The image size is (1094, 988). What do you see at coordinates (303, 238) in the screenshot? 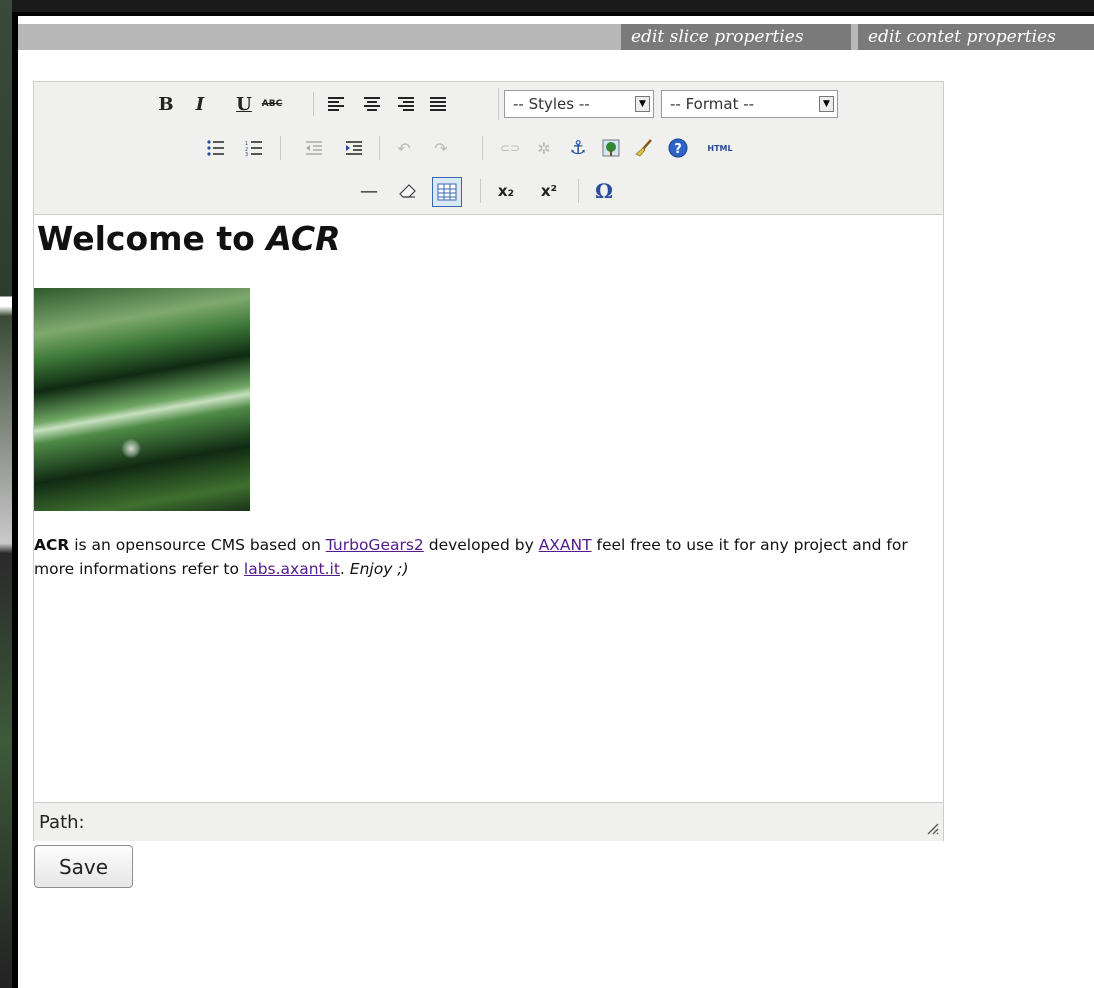
I see `heading-emphasis: ACR` at bounding box center [303, 238].